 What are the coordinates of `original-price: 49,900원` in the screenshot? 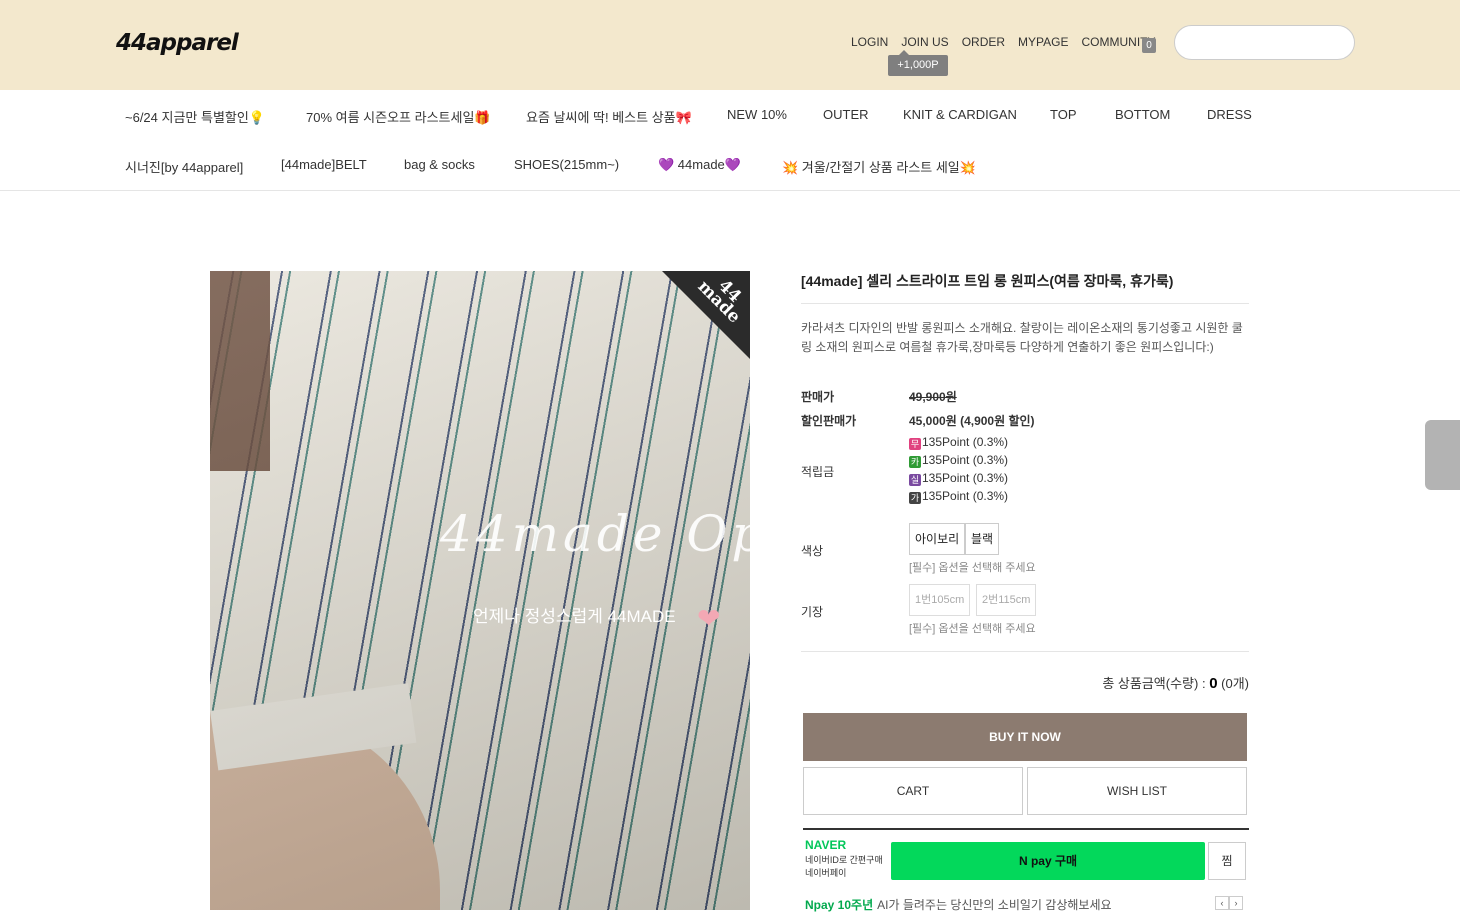 It's located at (933, 397).